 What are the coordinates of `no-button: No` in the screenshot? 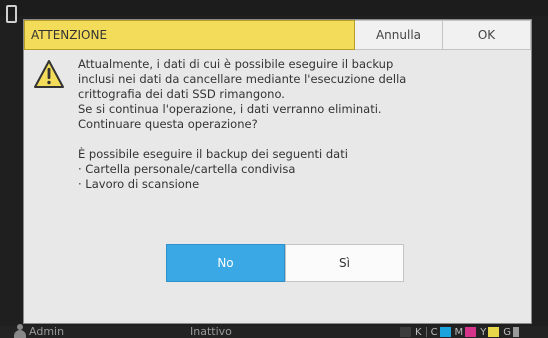 It's located at (225, 263).